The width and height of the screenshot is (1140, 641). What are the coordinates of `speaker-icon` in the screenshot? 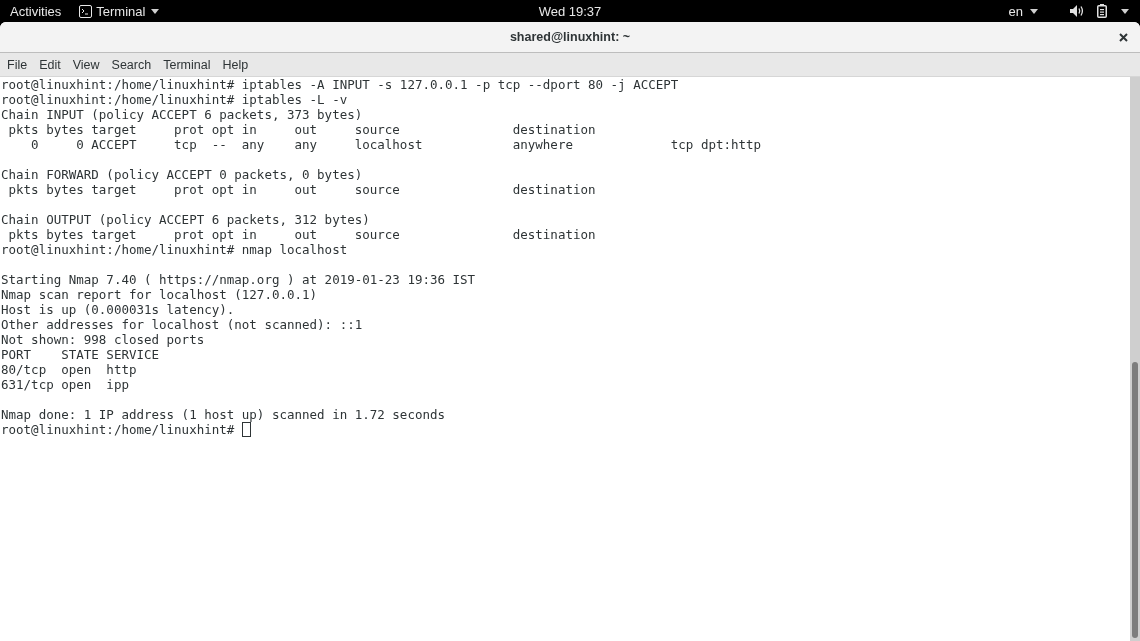 It's located at (1077, 11).